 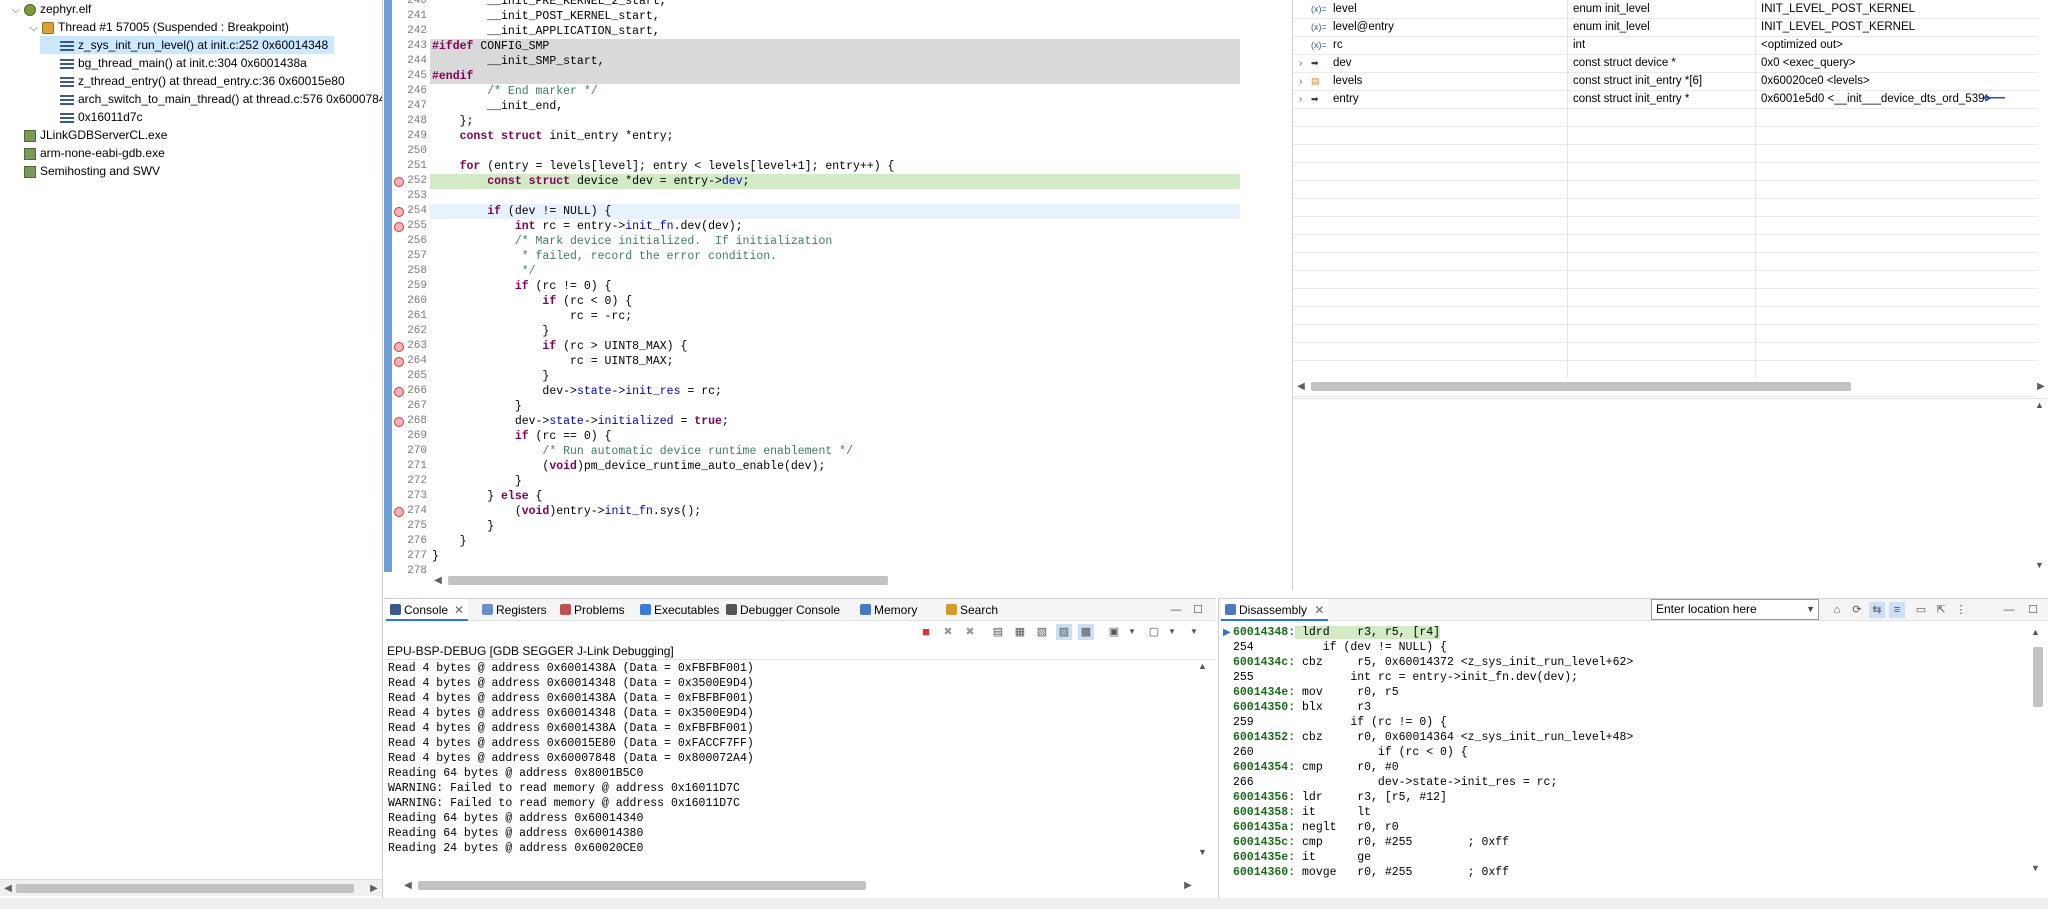 What do you see at coordinates (1405, 677) in the screenshot?
I see `source-line: 255 int rc = entry->init_fn.dev(dev);` at bounding box center [1405, 677].